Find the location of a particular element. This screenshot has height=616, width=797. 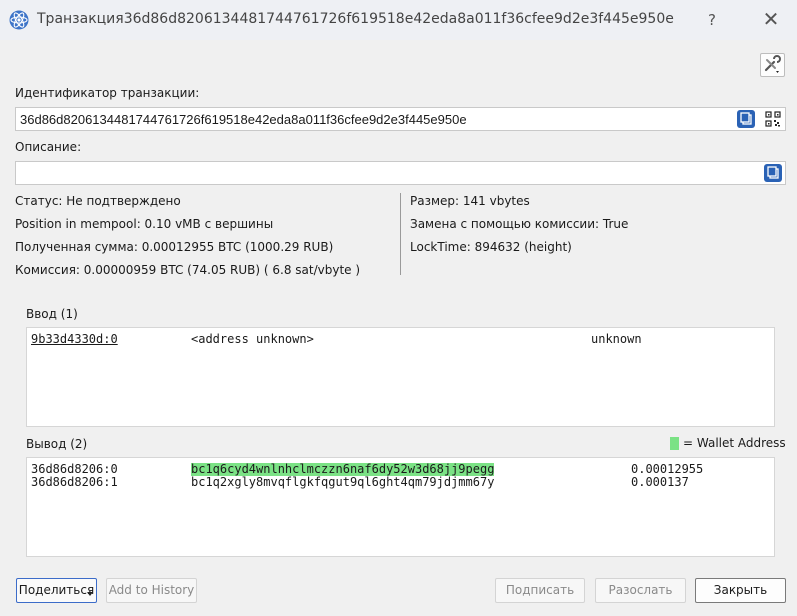

tools-icon is located at coordinates (772, 64).